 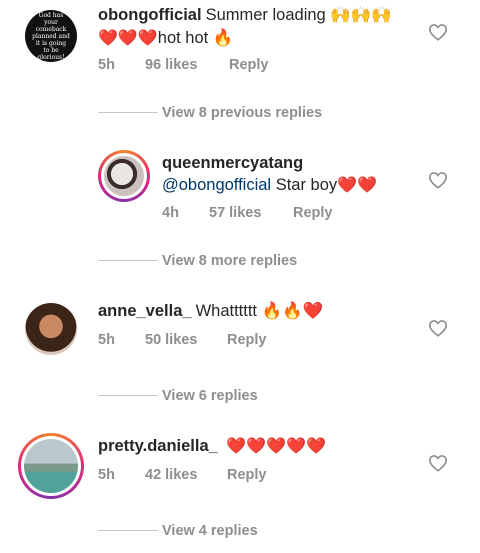 What do you see at coordinates (226, 311) in the screenshot?
I see `comment-body: Whatttttt` at bounding box center [226, 311].